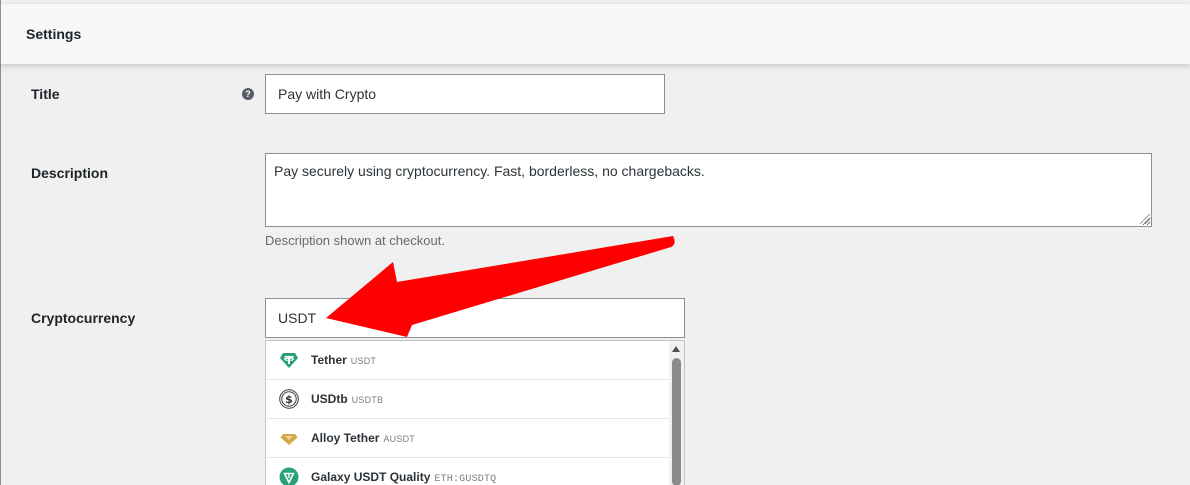  I want to click on option-symbol: AUSDT, so click(399, 439).